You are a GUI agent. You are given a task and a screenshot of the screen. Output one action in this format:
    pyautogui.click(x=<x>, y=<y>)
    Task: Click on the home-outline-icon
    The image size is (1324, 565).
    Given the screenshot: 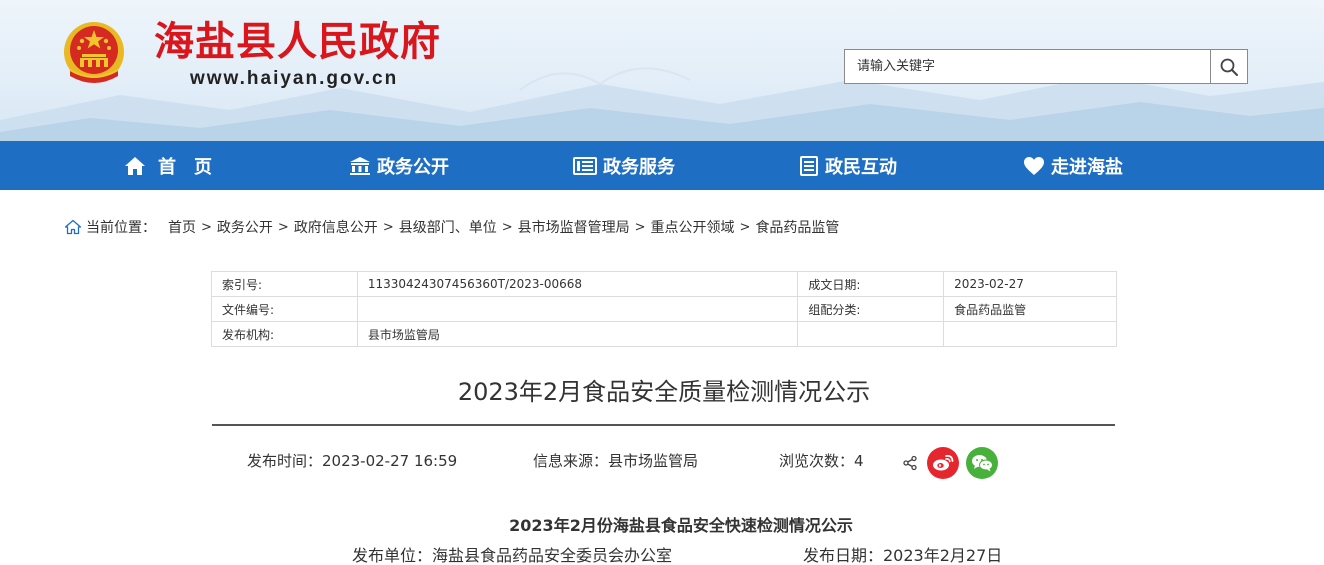 What is the action you would take?
    pyautogui.click(x=73, y=227)
    